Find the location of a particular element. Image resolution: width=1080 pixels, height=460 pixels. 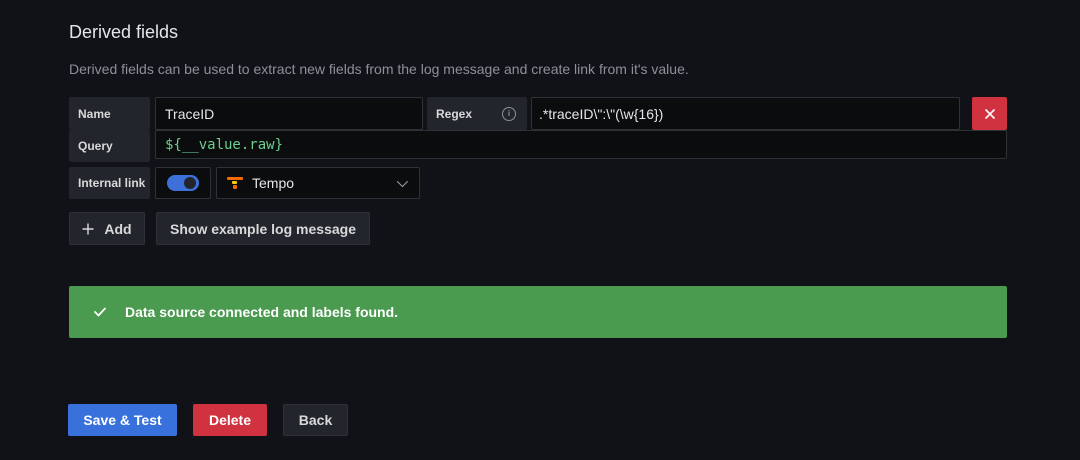

delete-button: Delete is located at coordinates (230, 420).